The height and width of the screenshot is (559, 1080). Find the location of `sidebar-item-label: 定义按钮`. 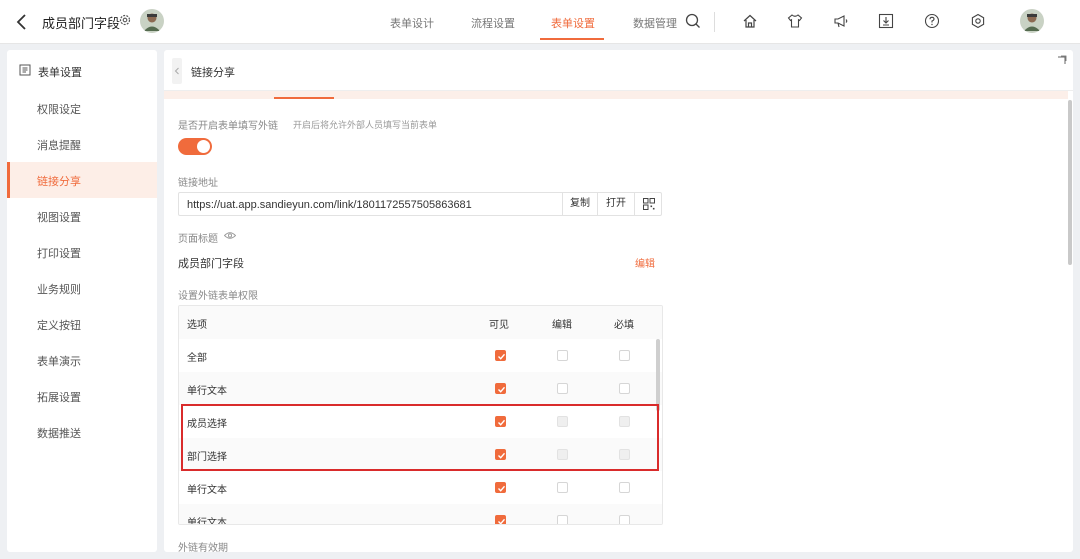

sidebar-item-label: 定义按钮 is located at coordinates (59, 326).